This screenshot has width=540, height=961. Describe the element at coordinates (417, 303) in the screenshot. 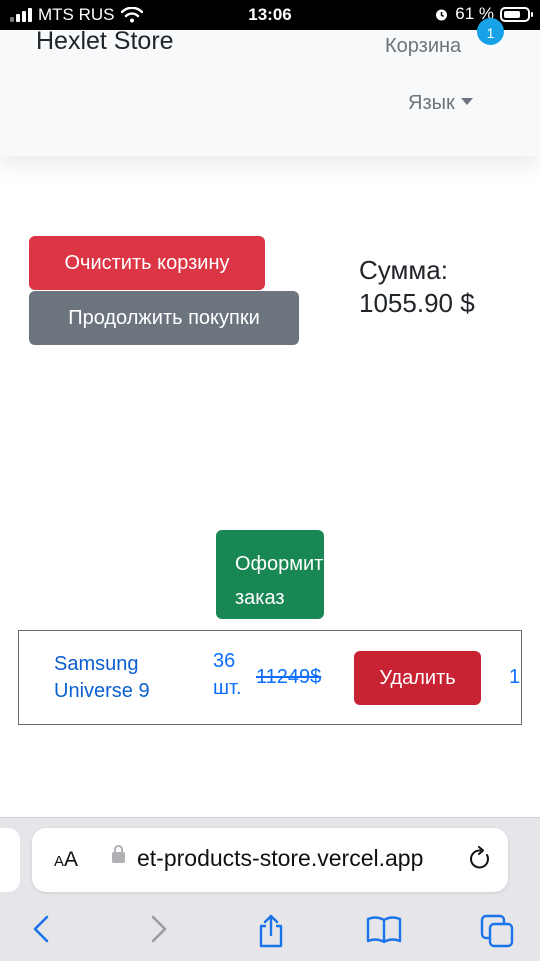

I see `sum-value: 1055.90 $` at that location.